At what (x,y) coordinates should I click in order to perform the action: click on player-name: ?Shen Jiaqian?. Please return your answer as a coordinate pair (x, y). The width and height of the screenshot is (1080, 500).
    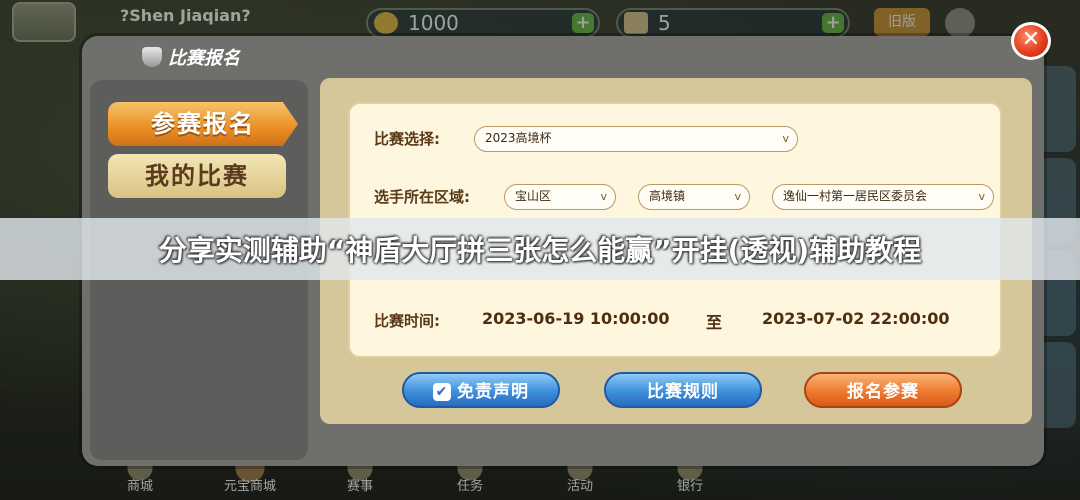
    Looking at the image, I should click on (185, 15).